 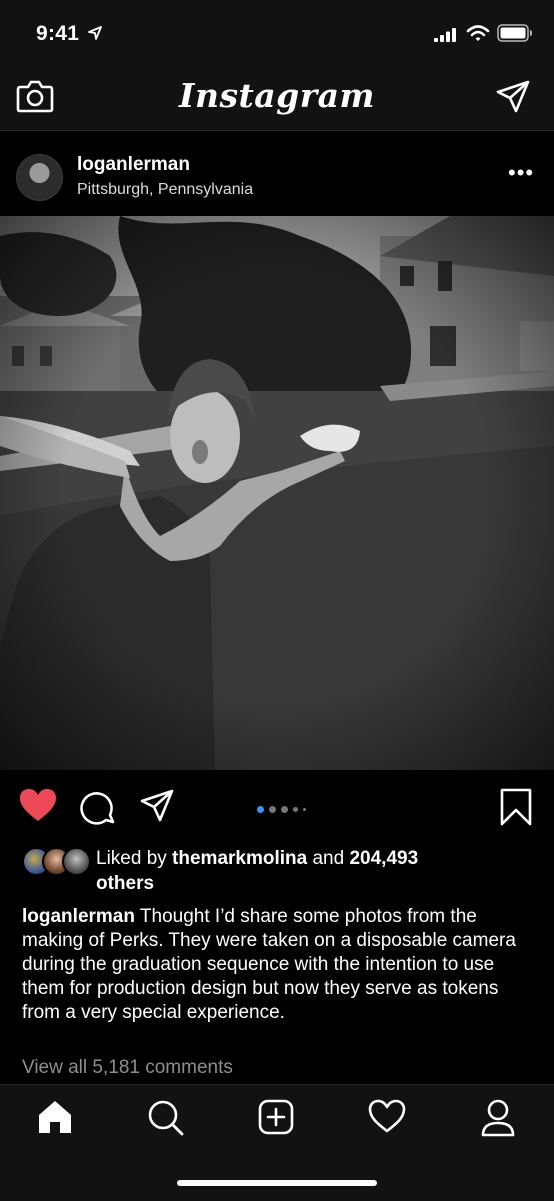 What do you see at coordinates (276, 1117) in the screenshot?
I see `new-post-icon` at bounding box center [276, 1117].